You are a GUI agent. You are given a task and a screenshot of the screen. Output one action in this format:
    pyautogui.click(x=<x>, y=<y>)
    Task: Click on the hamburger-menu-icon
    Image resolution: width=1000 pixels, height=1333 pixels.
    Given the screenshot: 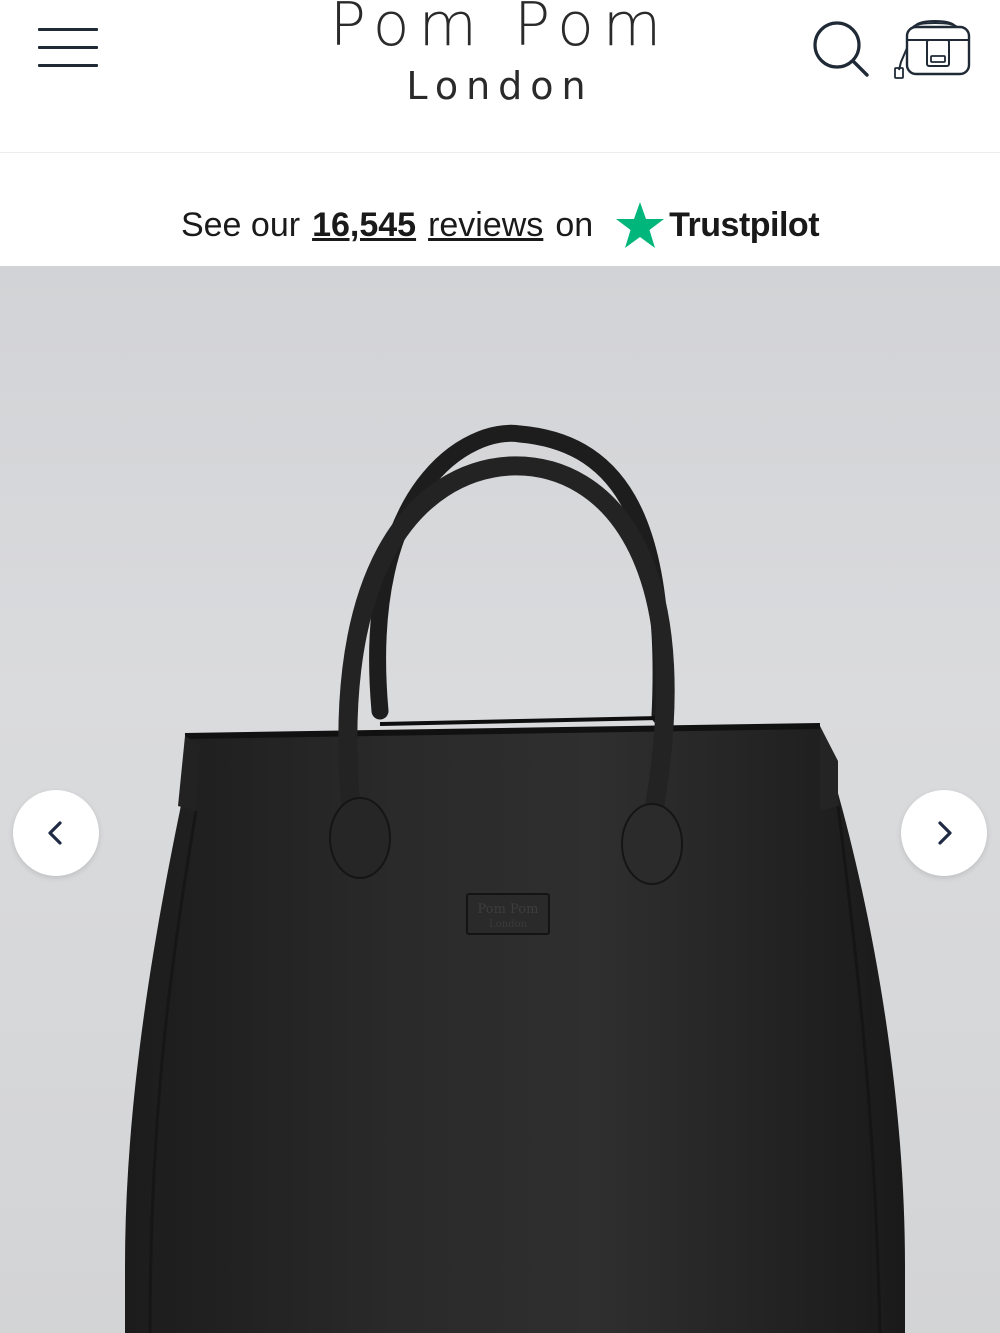 What is the action you would take?
    pyautogui.click(x=68, y=29)
    